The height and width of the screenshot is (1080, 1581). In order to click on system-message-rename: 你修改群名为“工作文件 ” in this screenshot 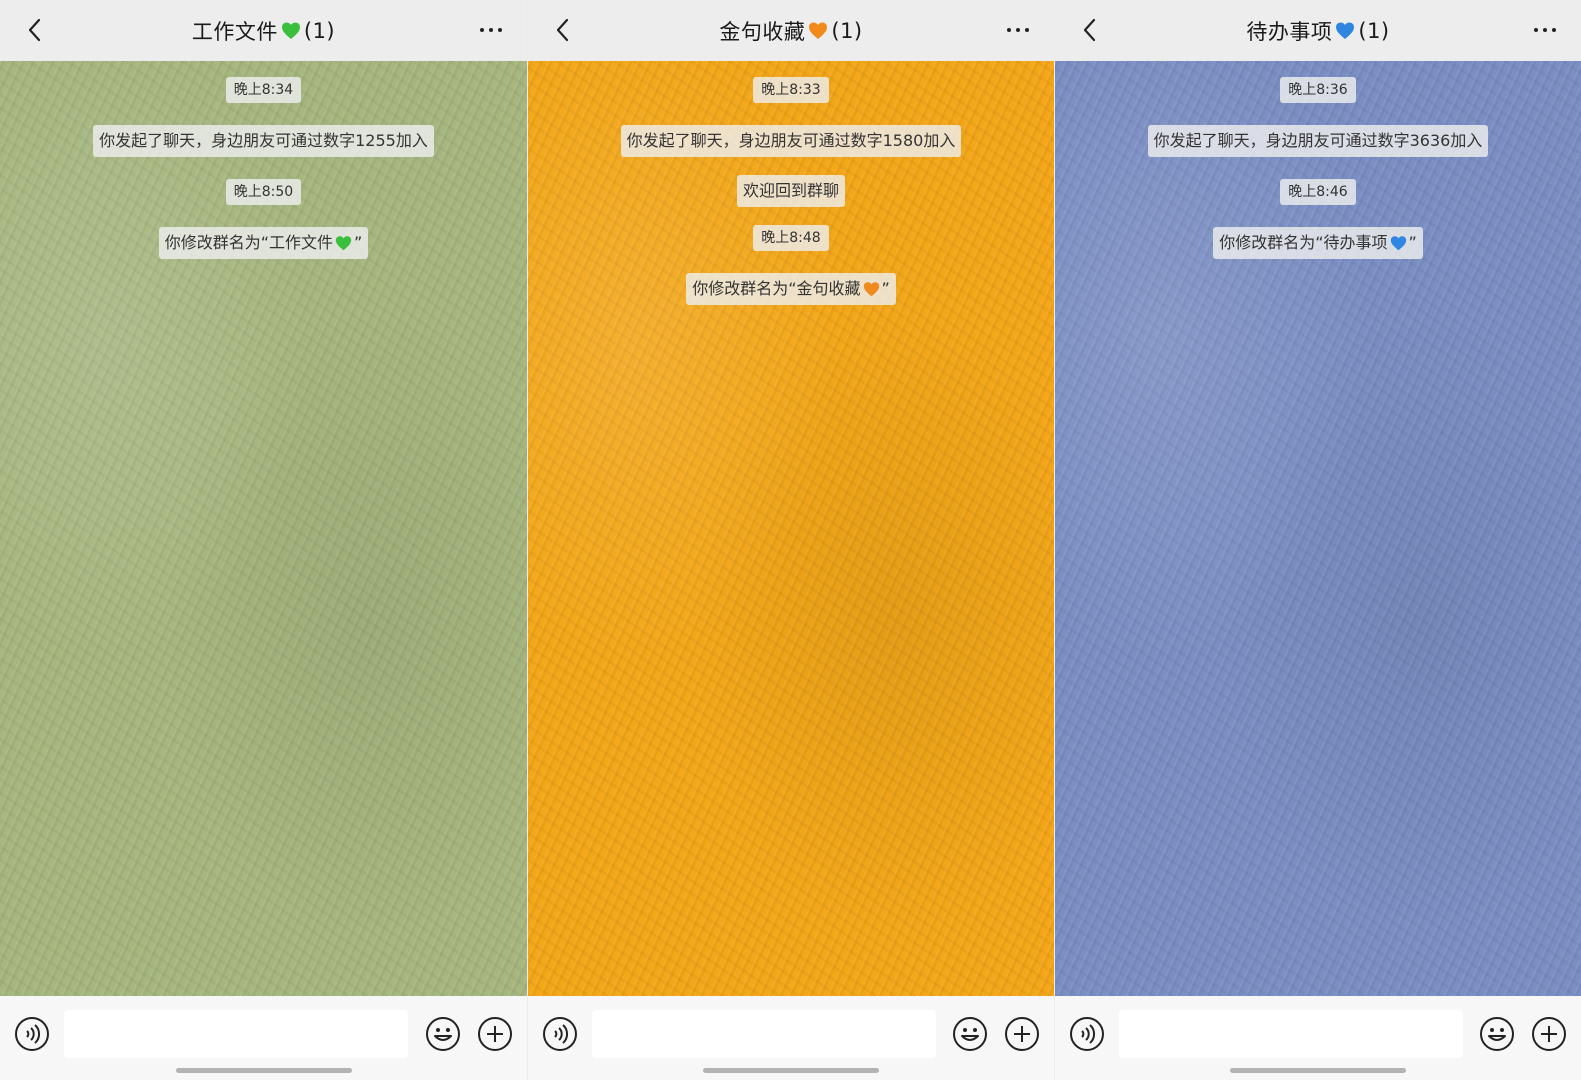, I will do `click(263, 243)`.